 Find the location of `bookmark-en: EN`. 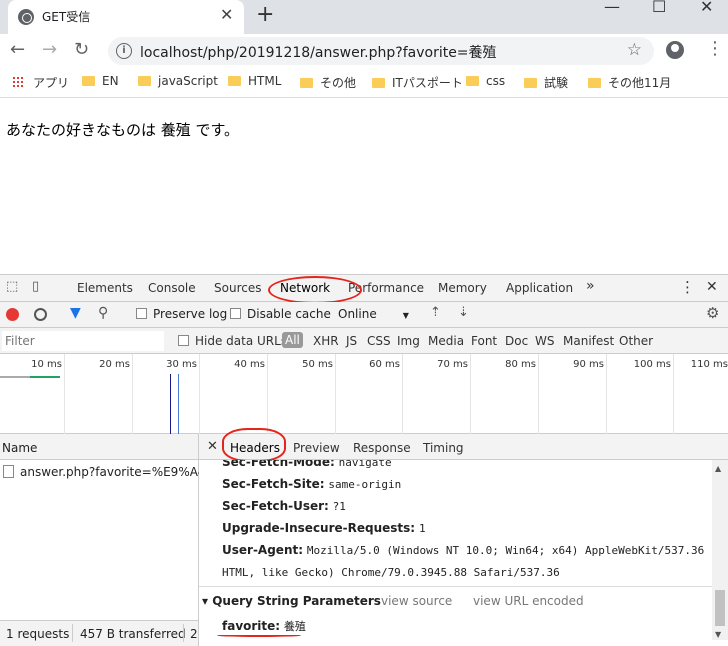

bookmark-en: EN is located at coordinates (100, 81).